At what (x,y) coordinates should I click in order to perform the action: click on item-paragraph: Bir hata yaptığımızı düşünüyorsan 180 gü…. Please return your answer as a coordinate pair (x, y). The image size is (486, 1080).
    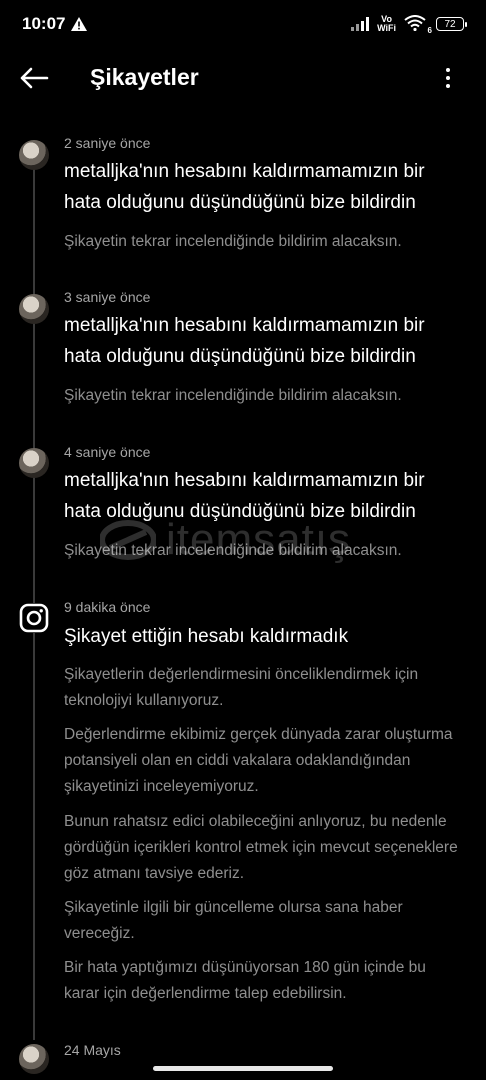
    Looking at the image, I should click on (245, 980).